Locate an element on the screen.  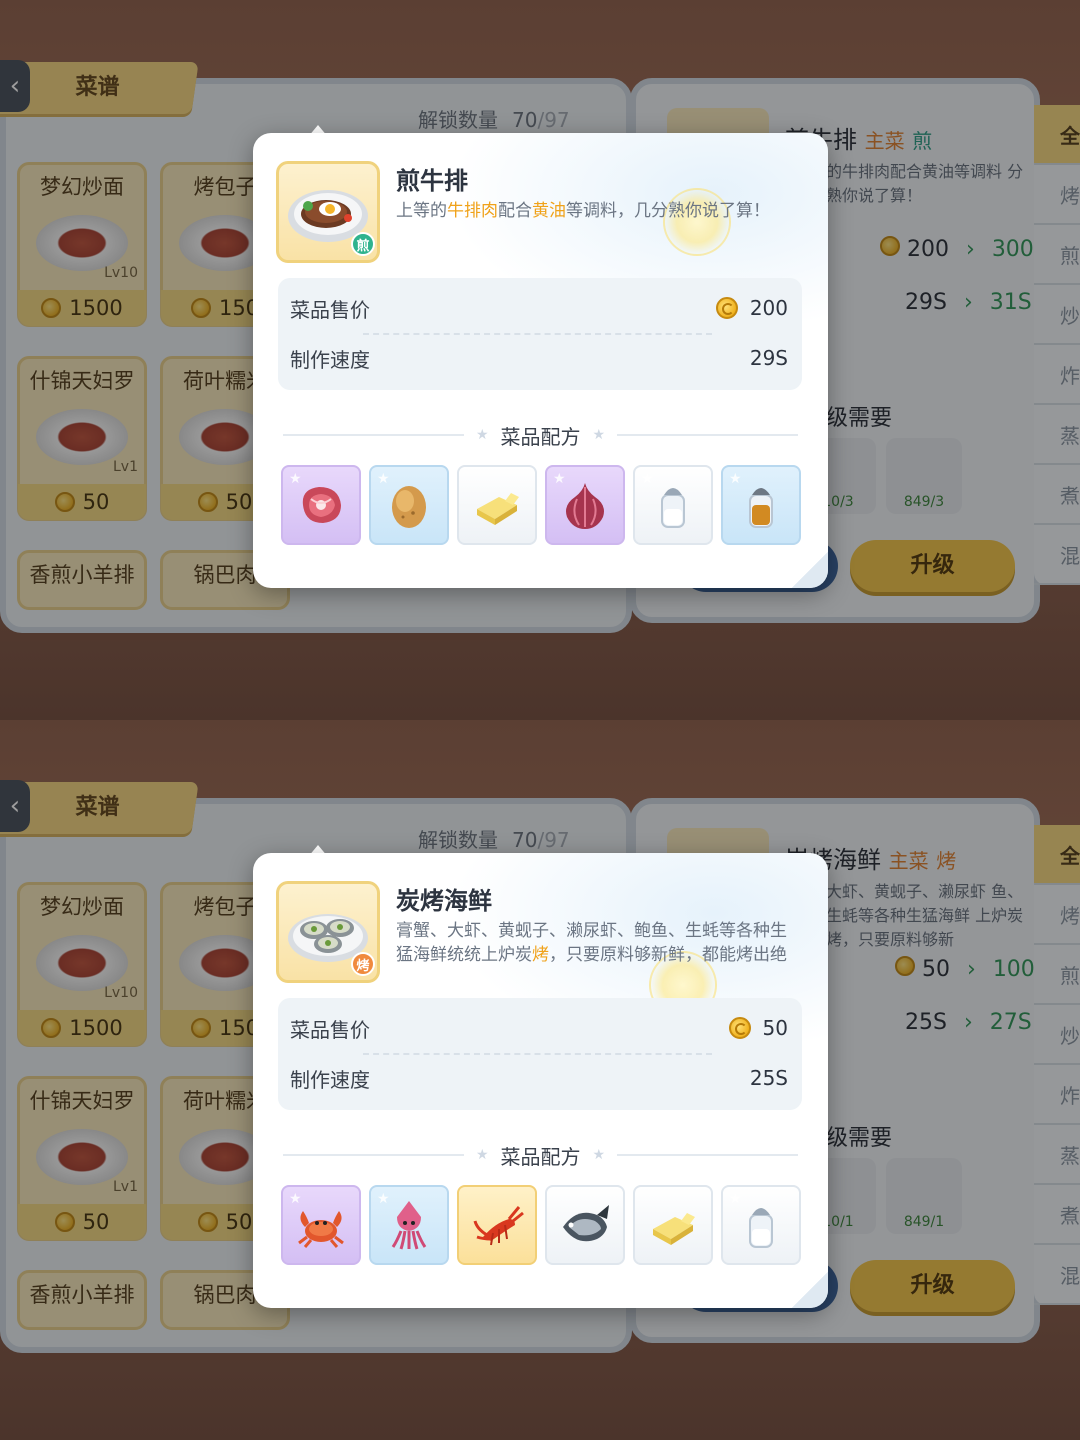
detail-speed-to: 27S is located at coordinates (1010, 1022).